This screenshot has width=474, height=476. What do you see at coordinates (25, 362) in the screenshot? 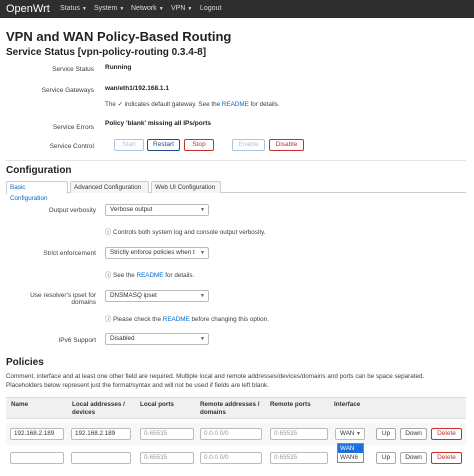
I see `policies-heading: Policies` at bounding box center [25, 362].